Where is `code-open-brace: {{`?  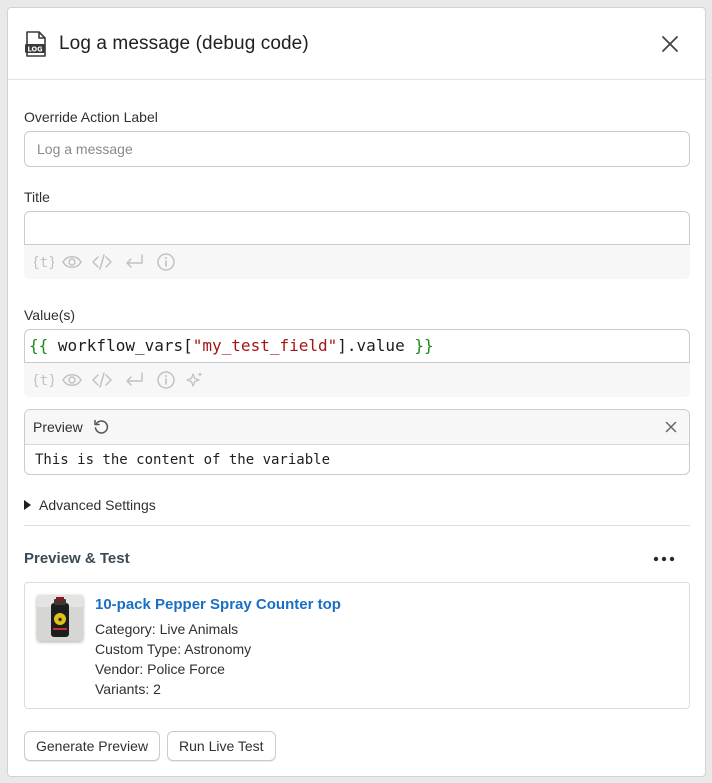 code-open-brace: {{ is located at coordinates (39, 345).